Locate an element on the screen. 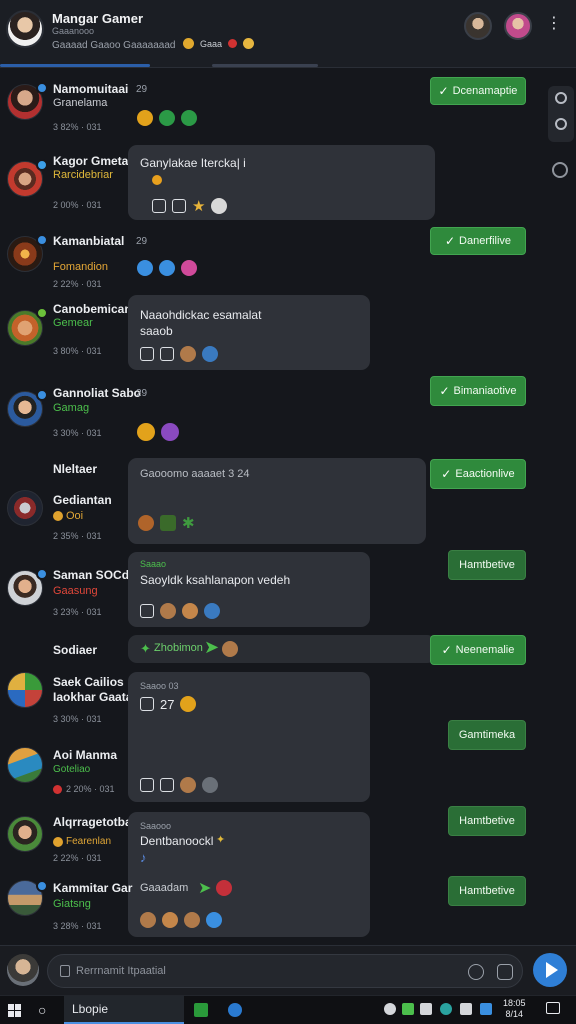  status-badge: Gamtimeka is located at coordinates (487, 735).